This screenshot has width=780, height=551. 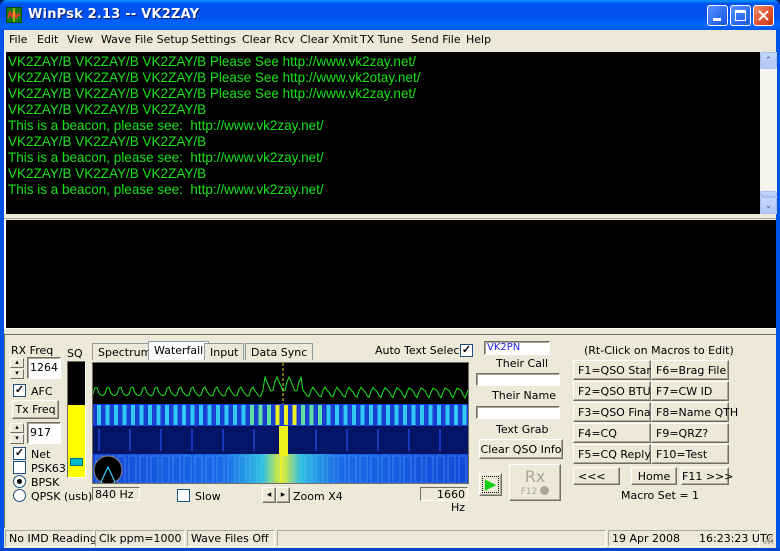 What do you see at coordinates (518, 379) in the screenshot?
I see `their-name-input` at bounding box center [518, 379].